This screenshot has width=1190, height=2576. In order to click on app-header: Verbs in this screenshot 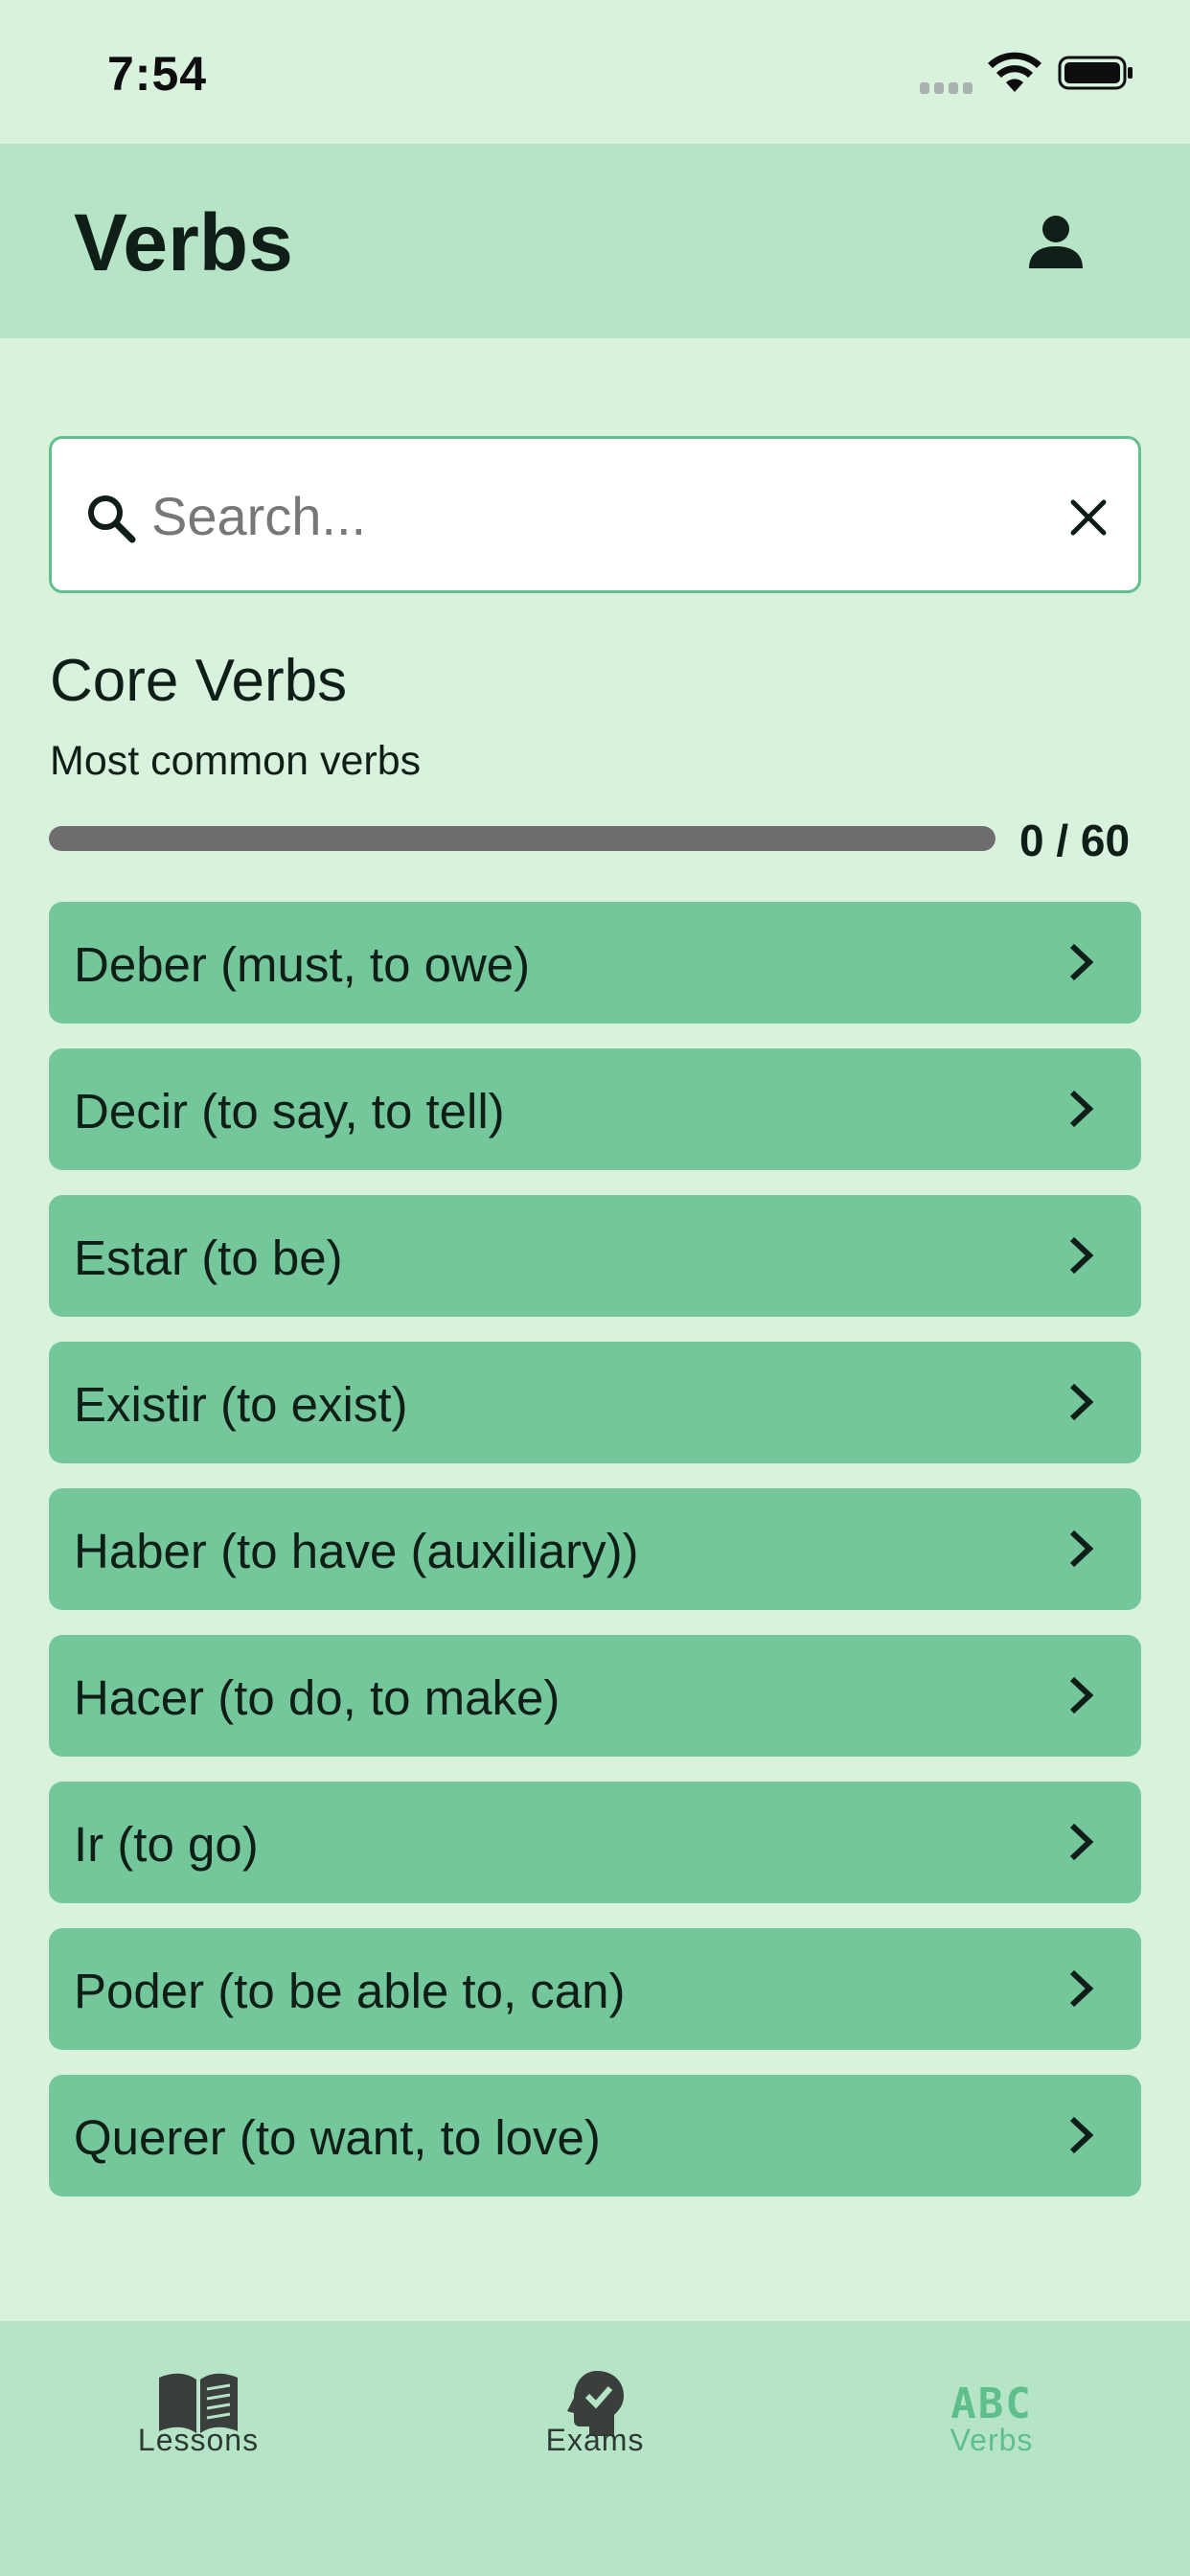, I will do `click(595, 241)`.